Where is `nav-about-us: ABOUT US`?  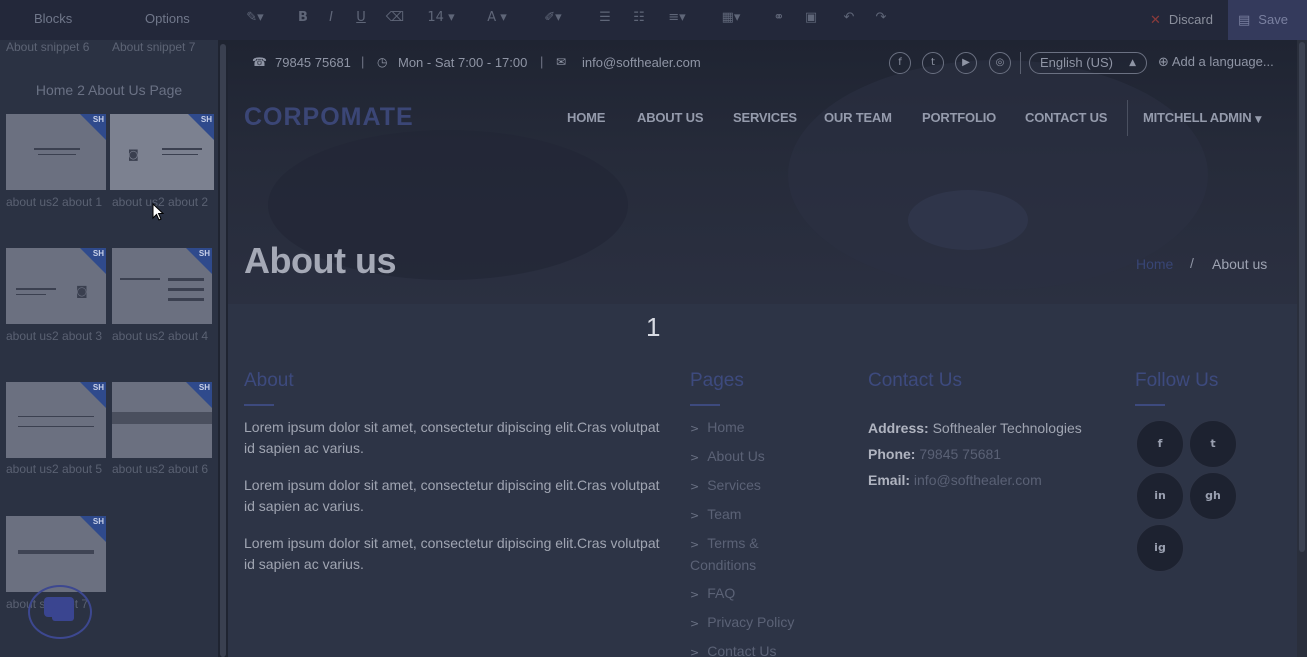
nav-about-us: ABOUT US is located at coordinates (670, 117).